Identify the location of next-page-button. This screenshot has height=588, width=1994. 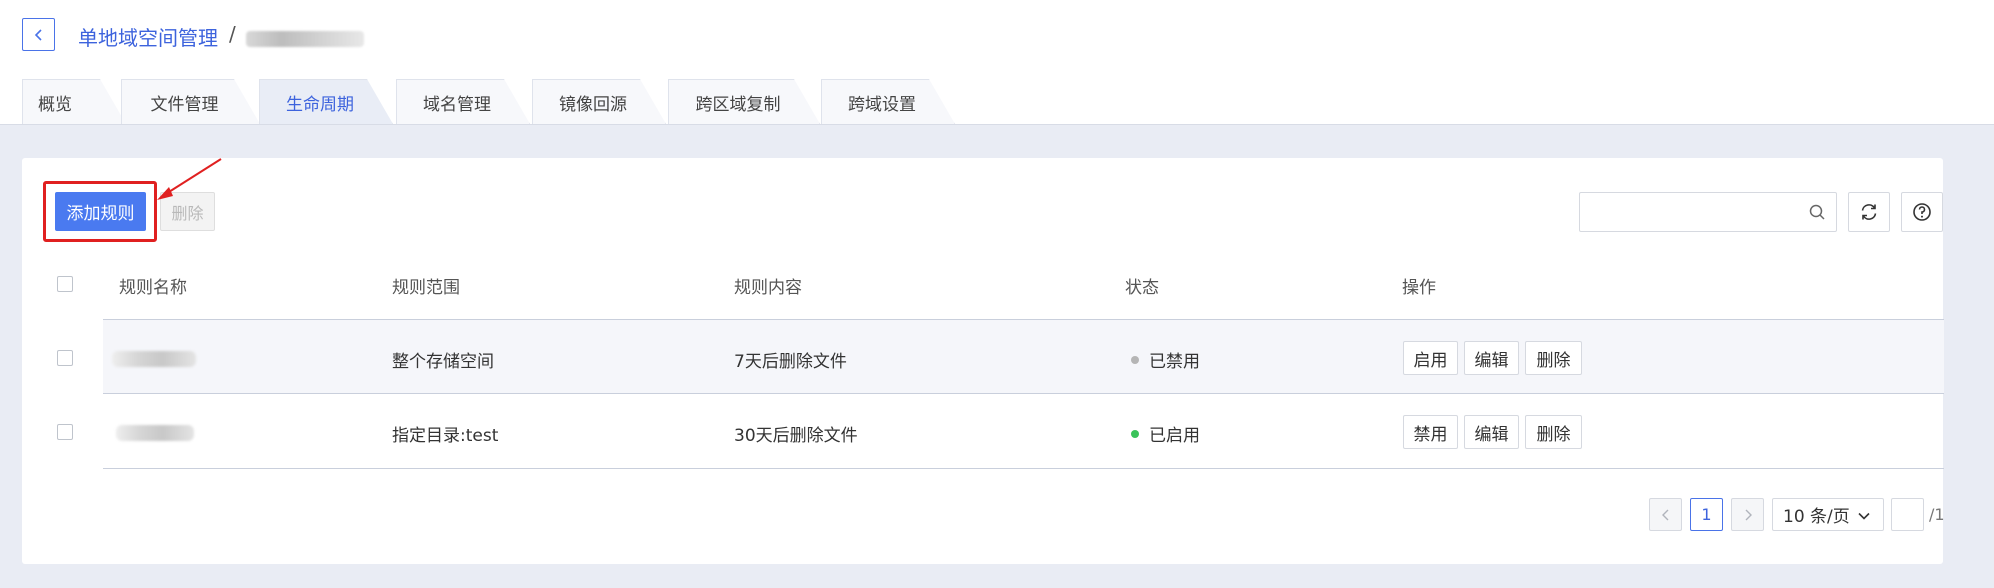
(1747, 514).